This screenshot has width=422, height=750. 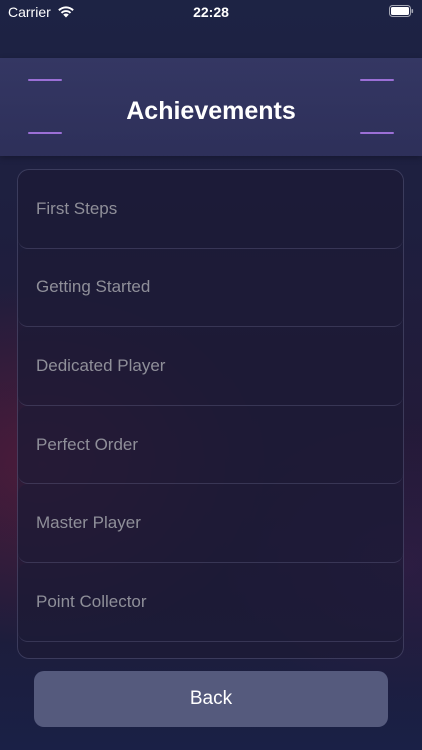 I want to click on achievement-label: Dedicated Player, so click(x=101, y=365).